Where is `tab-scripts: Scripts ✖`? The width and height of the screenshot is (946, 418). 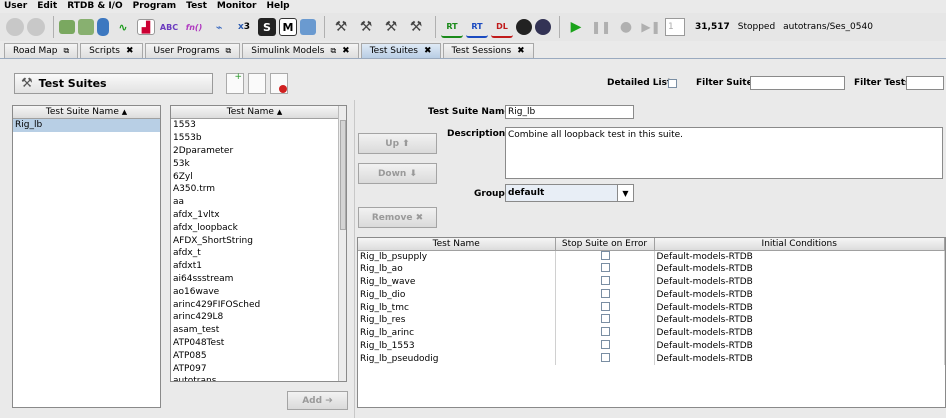 tab-scripts: Scripts ✖ is located at coordinates (111, 50).